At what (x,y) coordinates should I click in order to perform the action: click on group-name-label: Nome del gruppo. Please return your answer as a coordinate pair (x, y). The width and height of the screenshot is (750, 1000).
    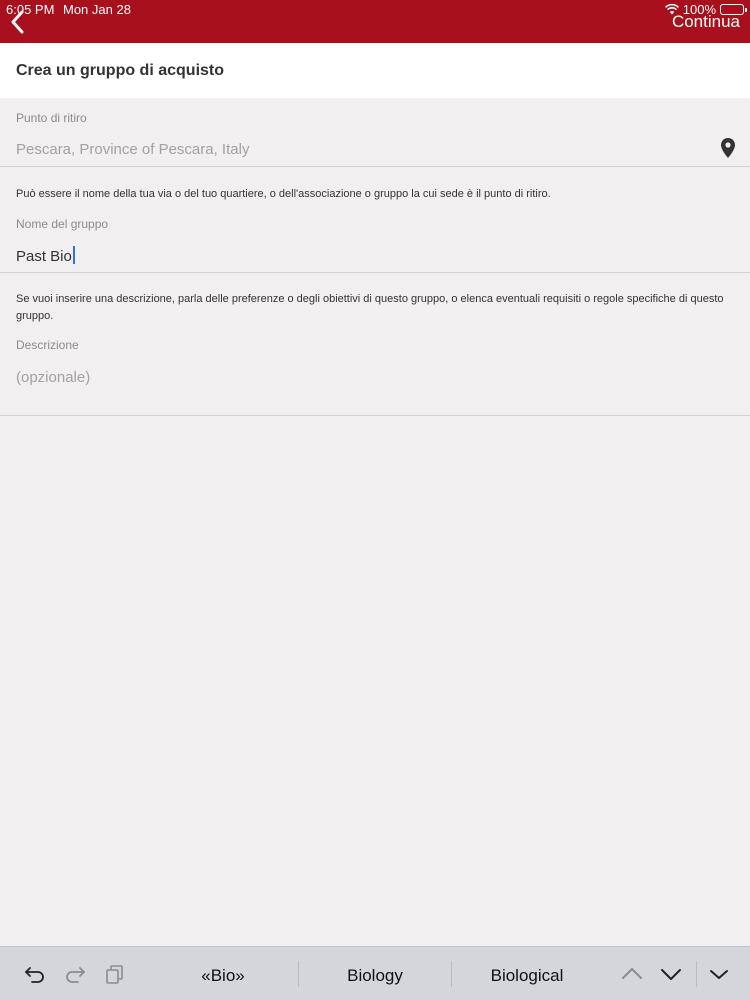
    Looking at the image, I should click on (62, 224).